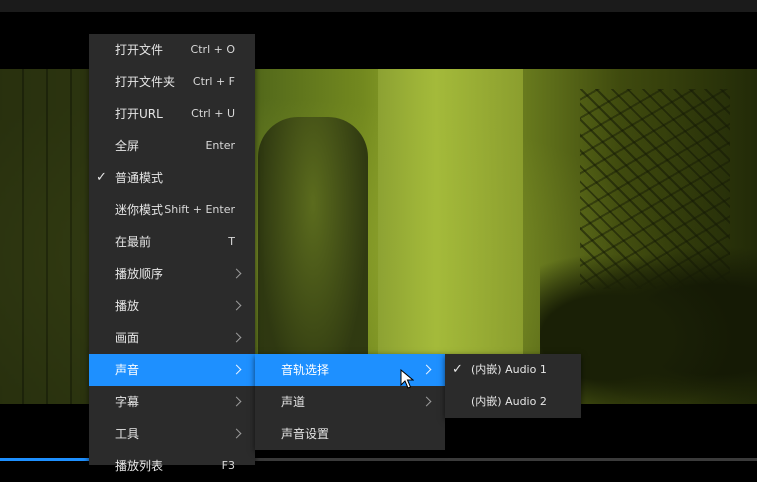  What do you see at coordinates (350, 434) in the screenshot?
I see `menu-item-sound-settings: 声音设置` at bounding box center [350, 434].